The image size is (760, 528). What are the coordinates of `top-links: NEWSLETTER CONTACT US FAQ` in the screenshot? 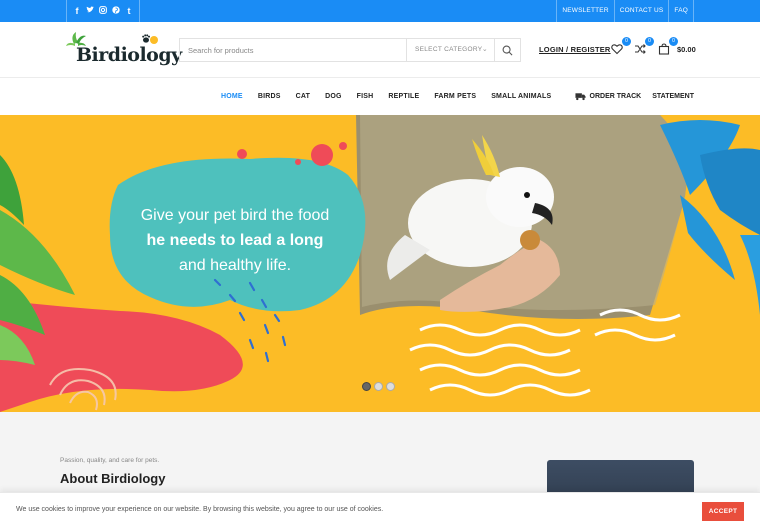 It's located at (625, 11).